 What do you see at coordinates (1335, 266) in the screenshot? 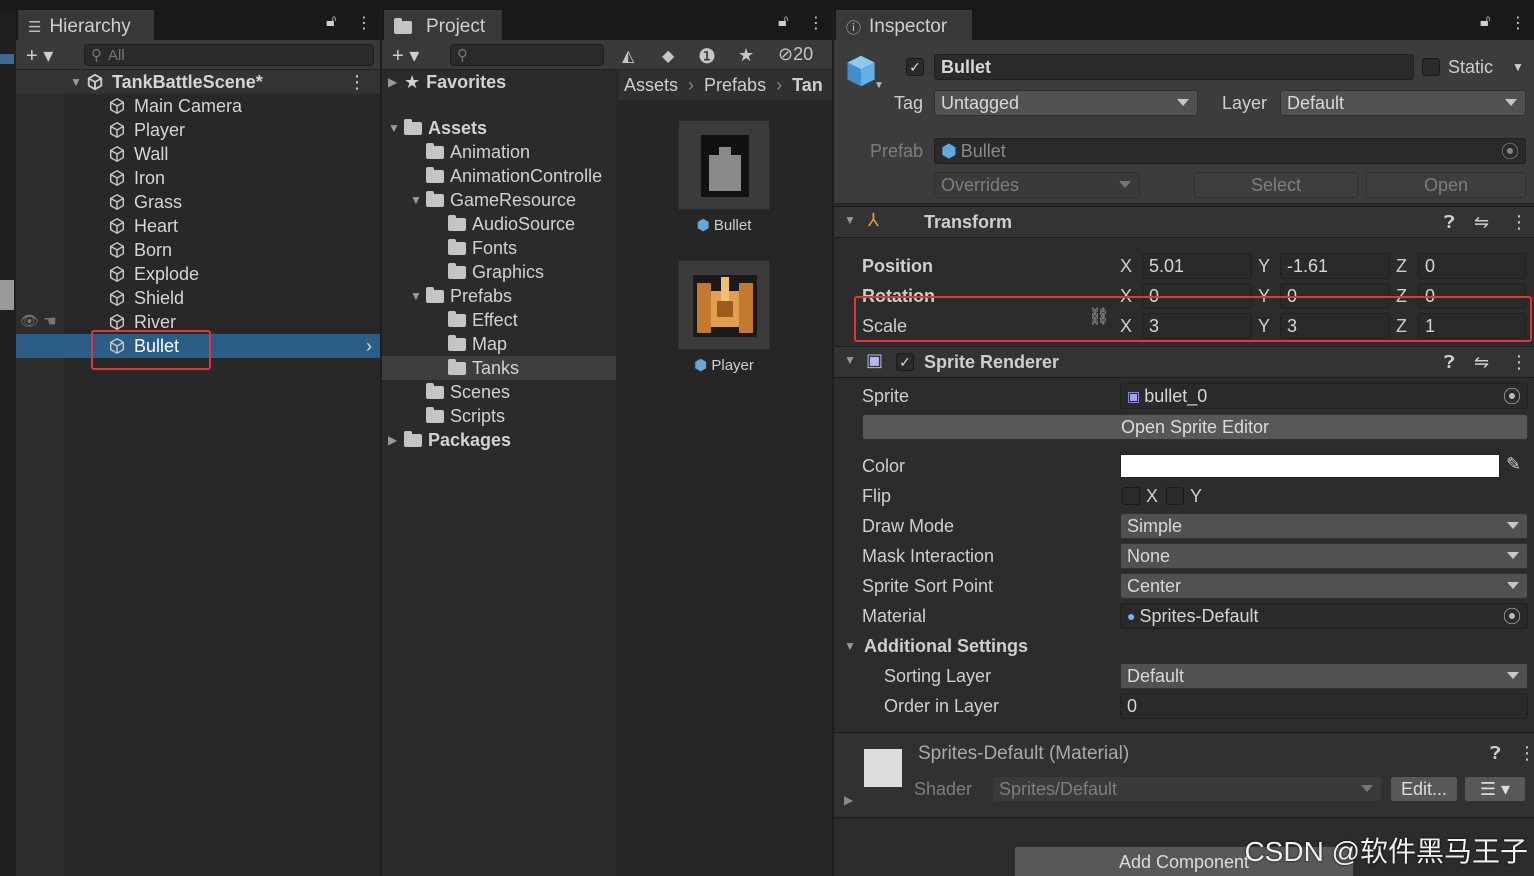
I see `position-y-field: -1.61` at bounding box center [1335, 266].